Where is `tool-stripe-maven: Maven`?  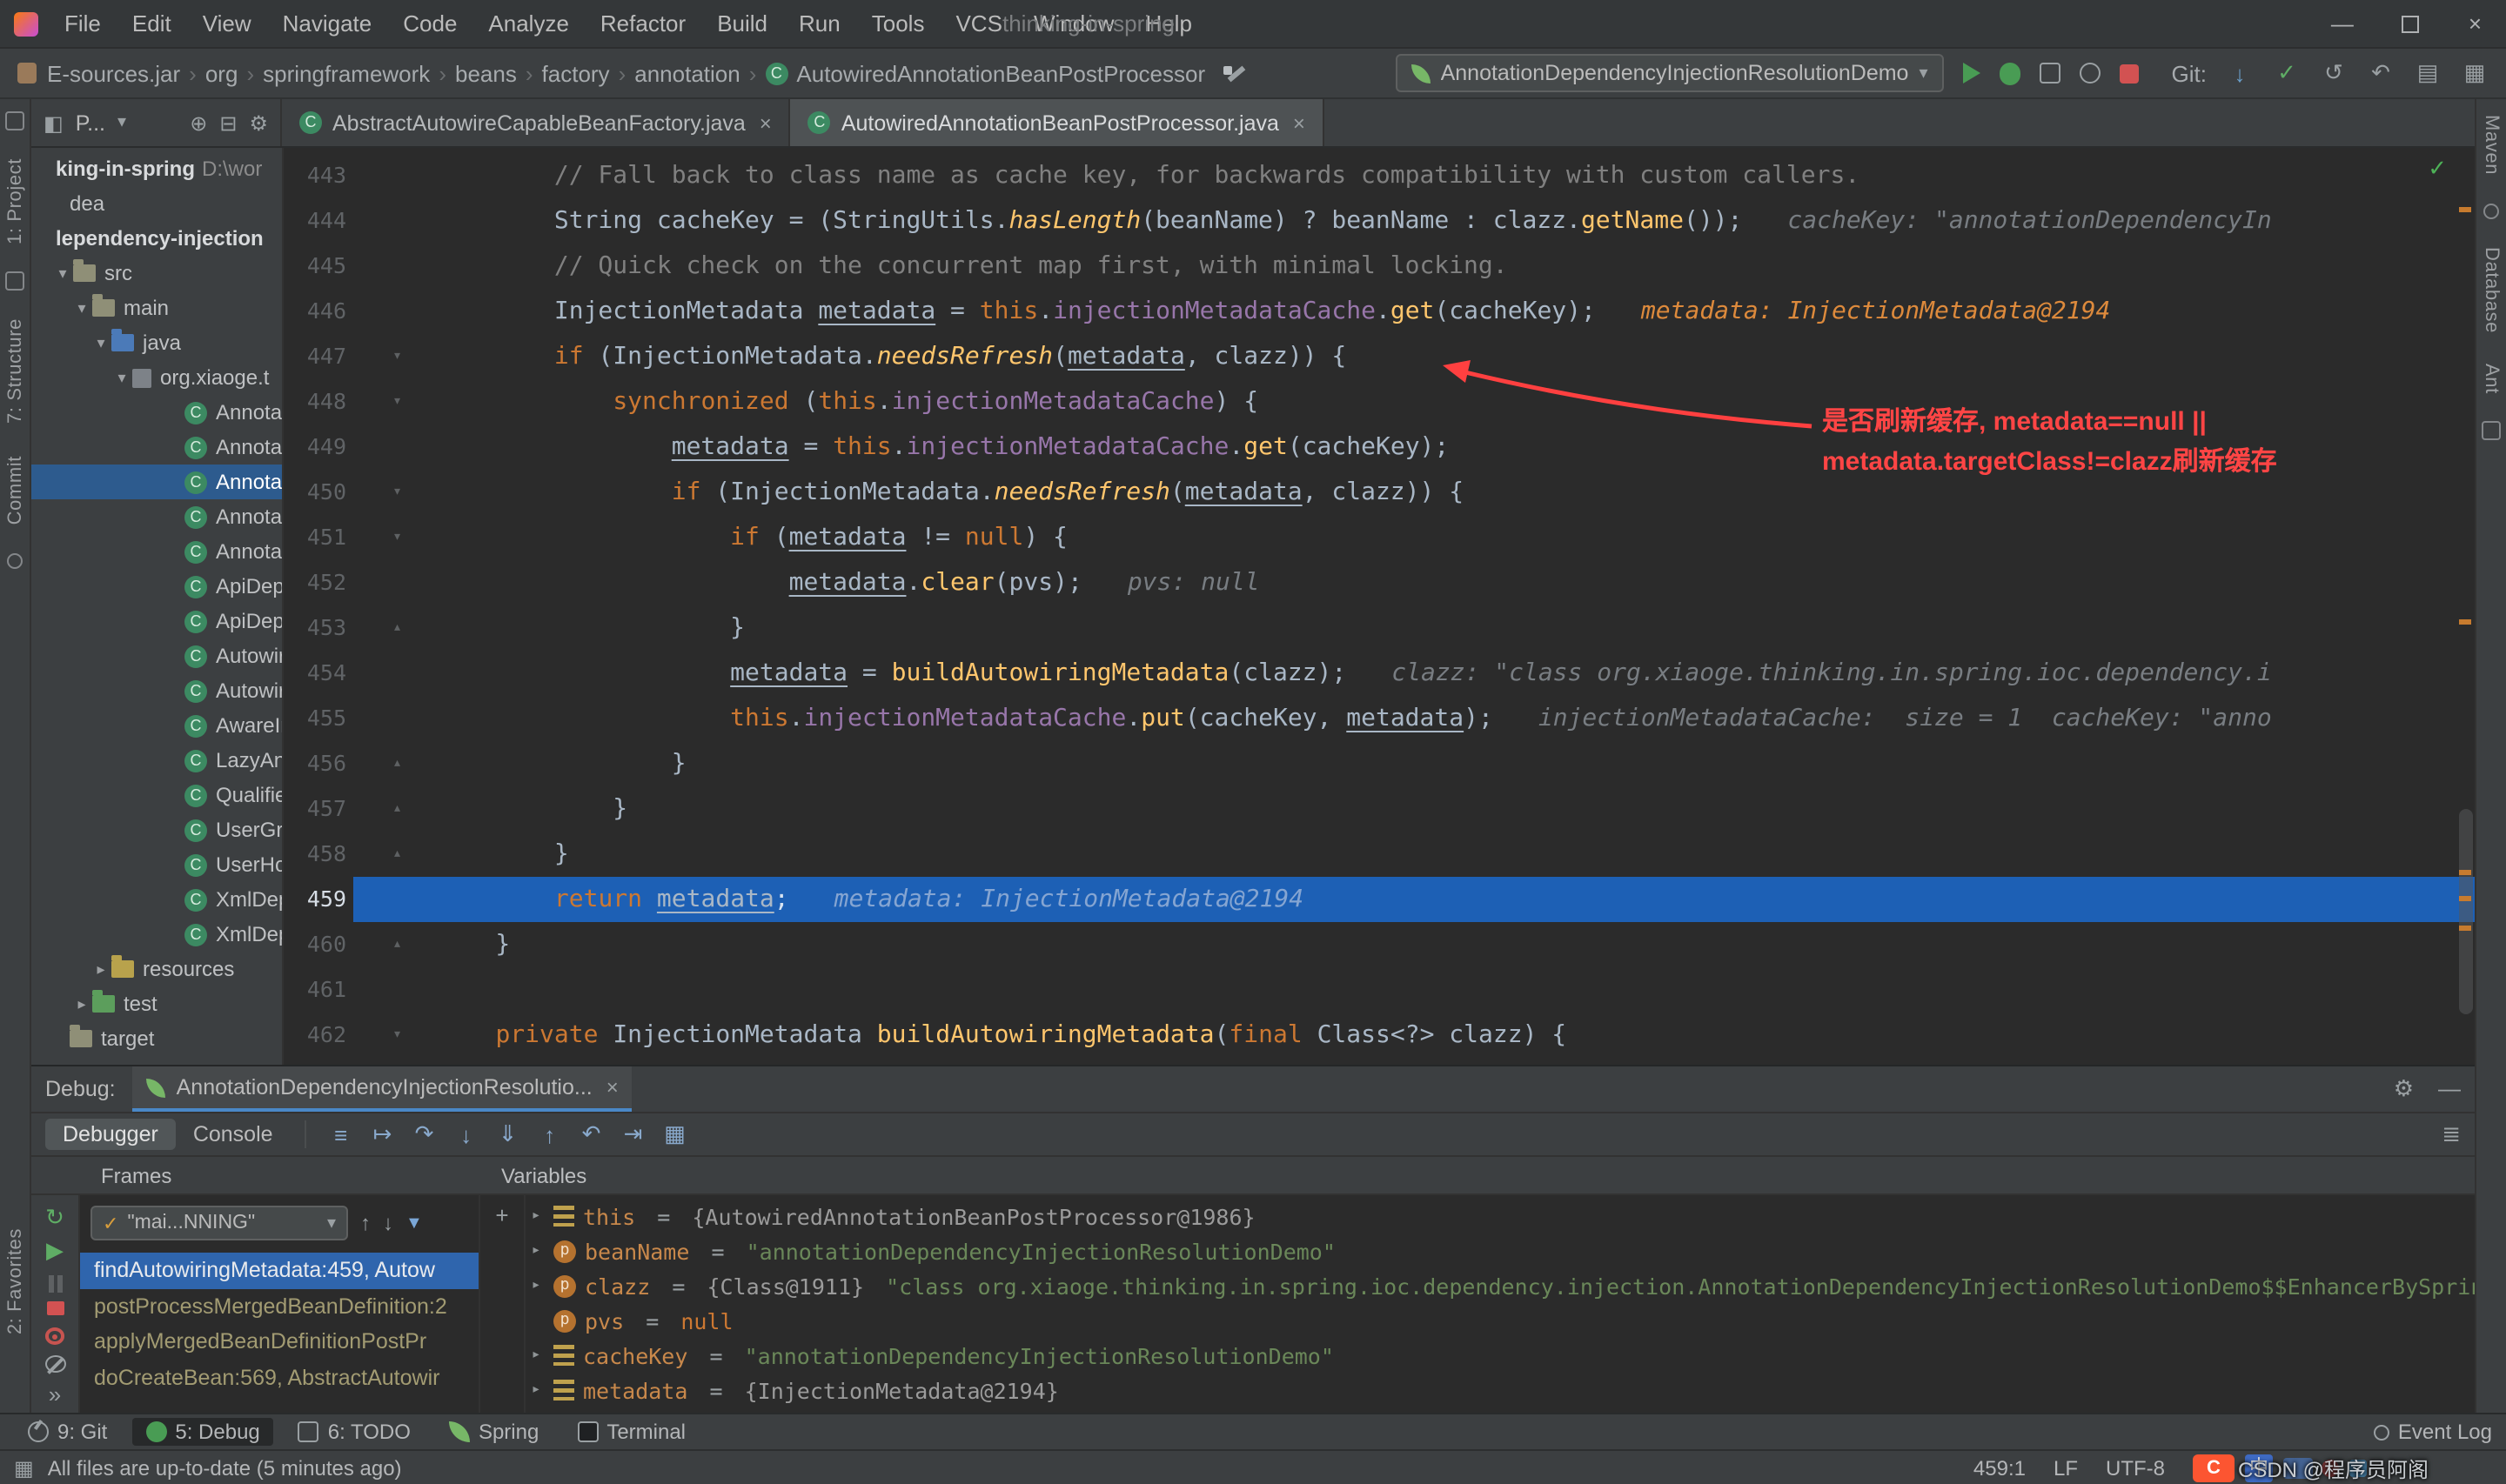
tool-stripe-maven: Maven is located at coordinates (2491, 145).